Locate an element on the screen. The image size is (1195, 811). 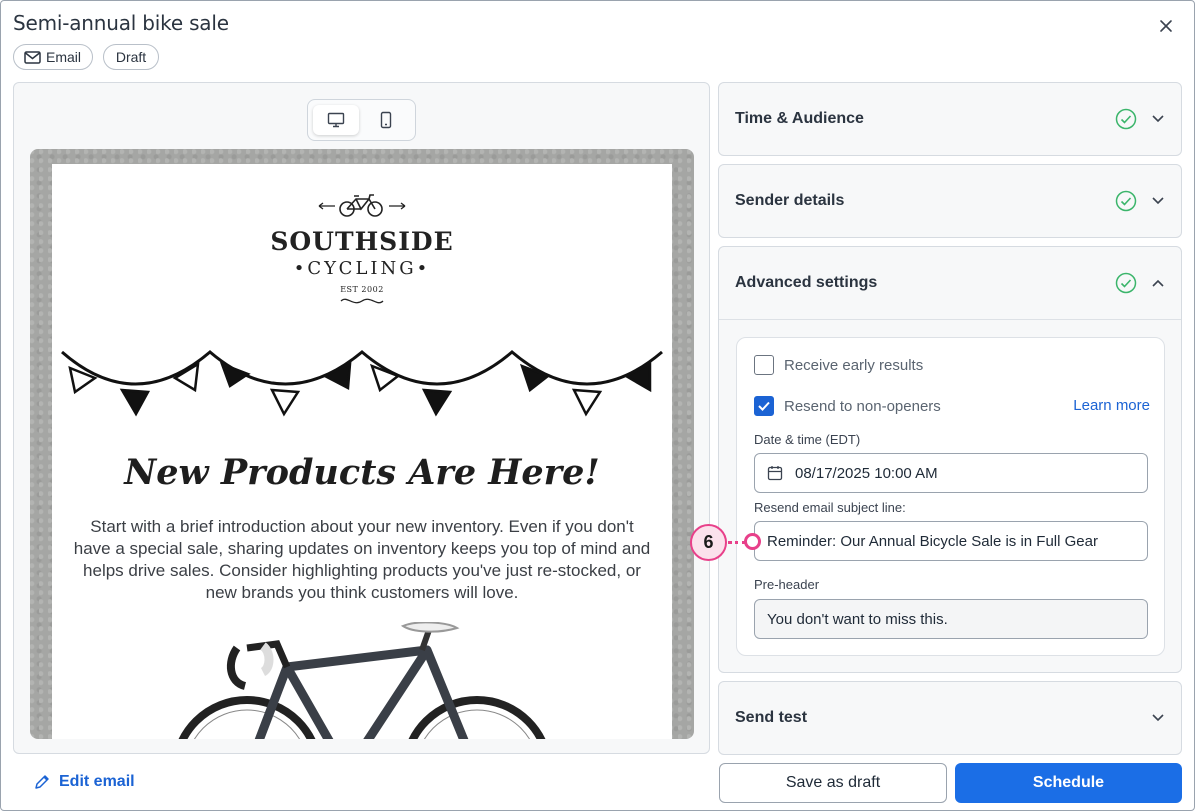
subject-line-label: Resend email subject line: is located at coordinates (830, 507).